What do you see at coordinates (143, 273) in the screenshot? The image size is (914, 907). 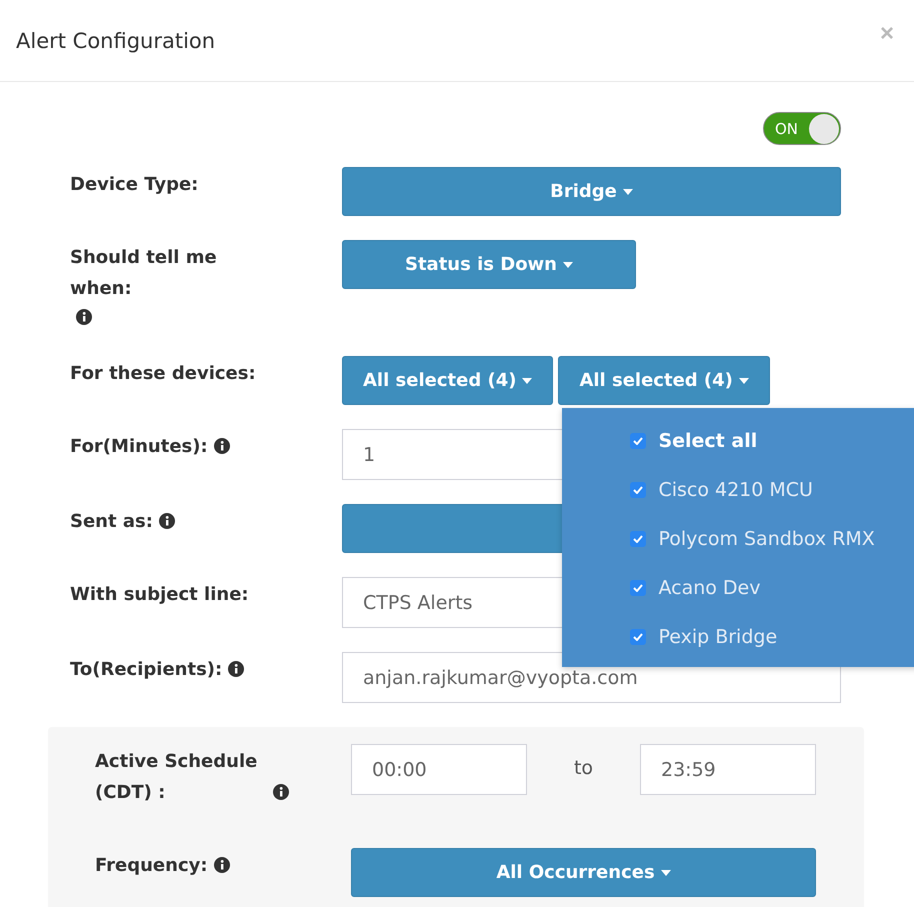 I see `field-label: Should tell me when:` at bounding box center [143, 273].